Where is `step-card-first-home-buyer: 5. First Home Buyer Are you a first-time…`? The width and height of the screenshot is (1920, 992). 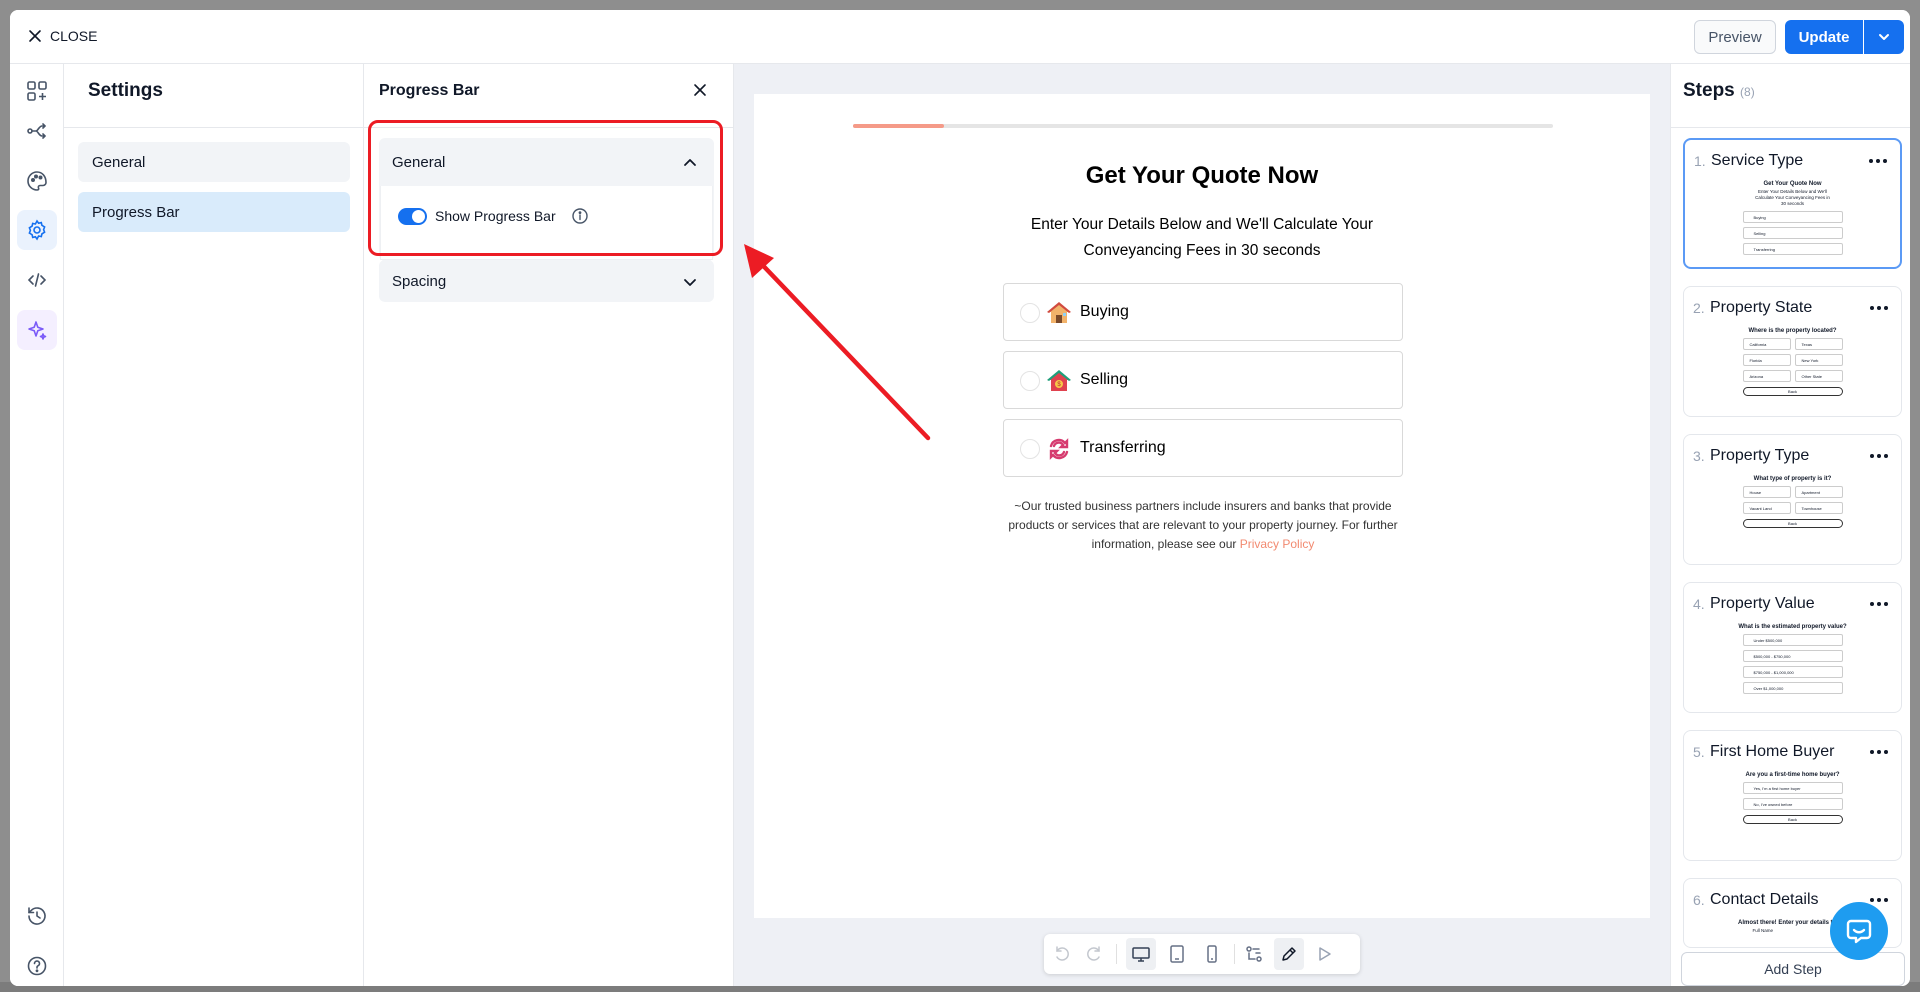 step-card-first-home-buyer: 5. First Home Buyer Are you a first-time… is located at coordinates (1792, 795).